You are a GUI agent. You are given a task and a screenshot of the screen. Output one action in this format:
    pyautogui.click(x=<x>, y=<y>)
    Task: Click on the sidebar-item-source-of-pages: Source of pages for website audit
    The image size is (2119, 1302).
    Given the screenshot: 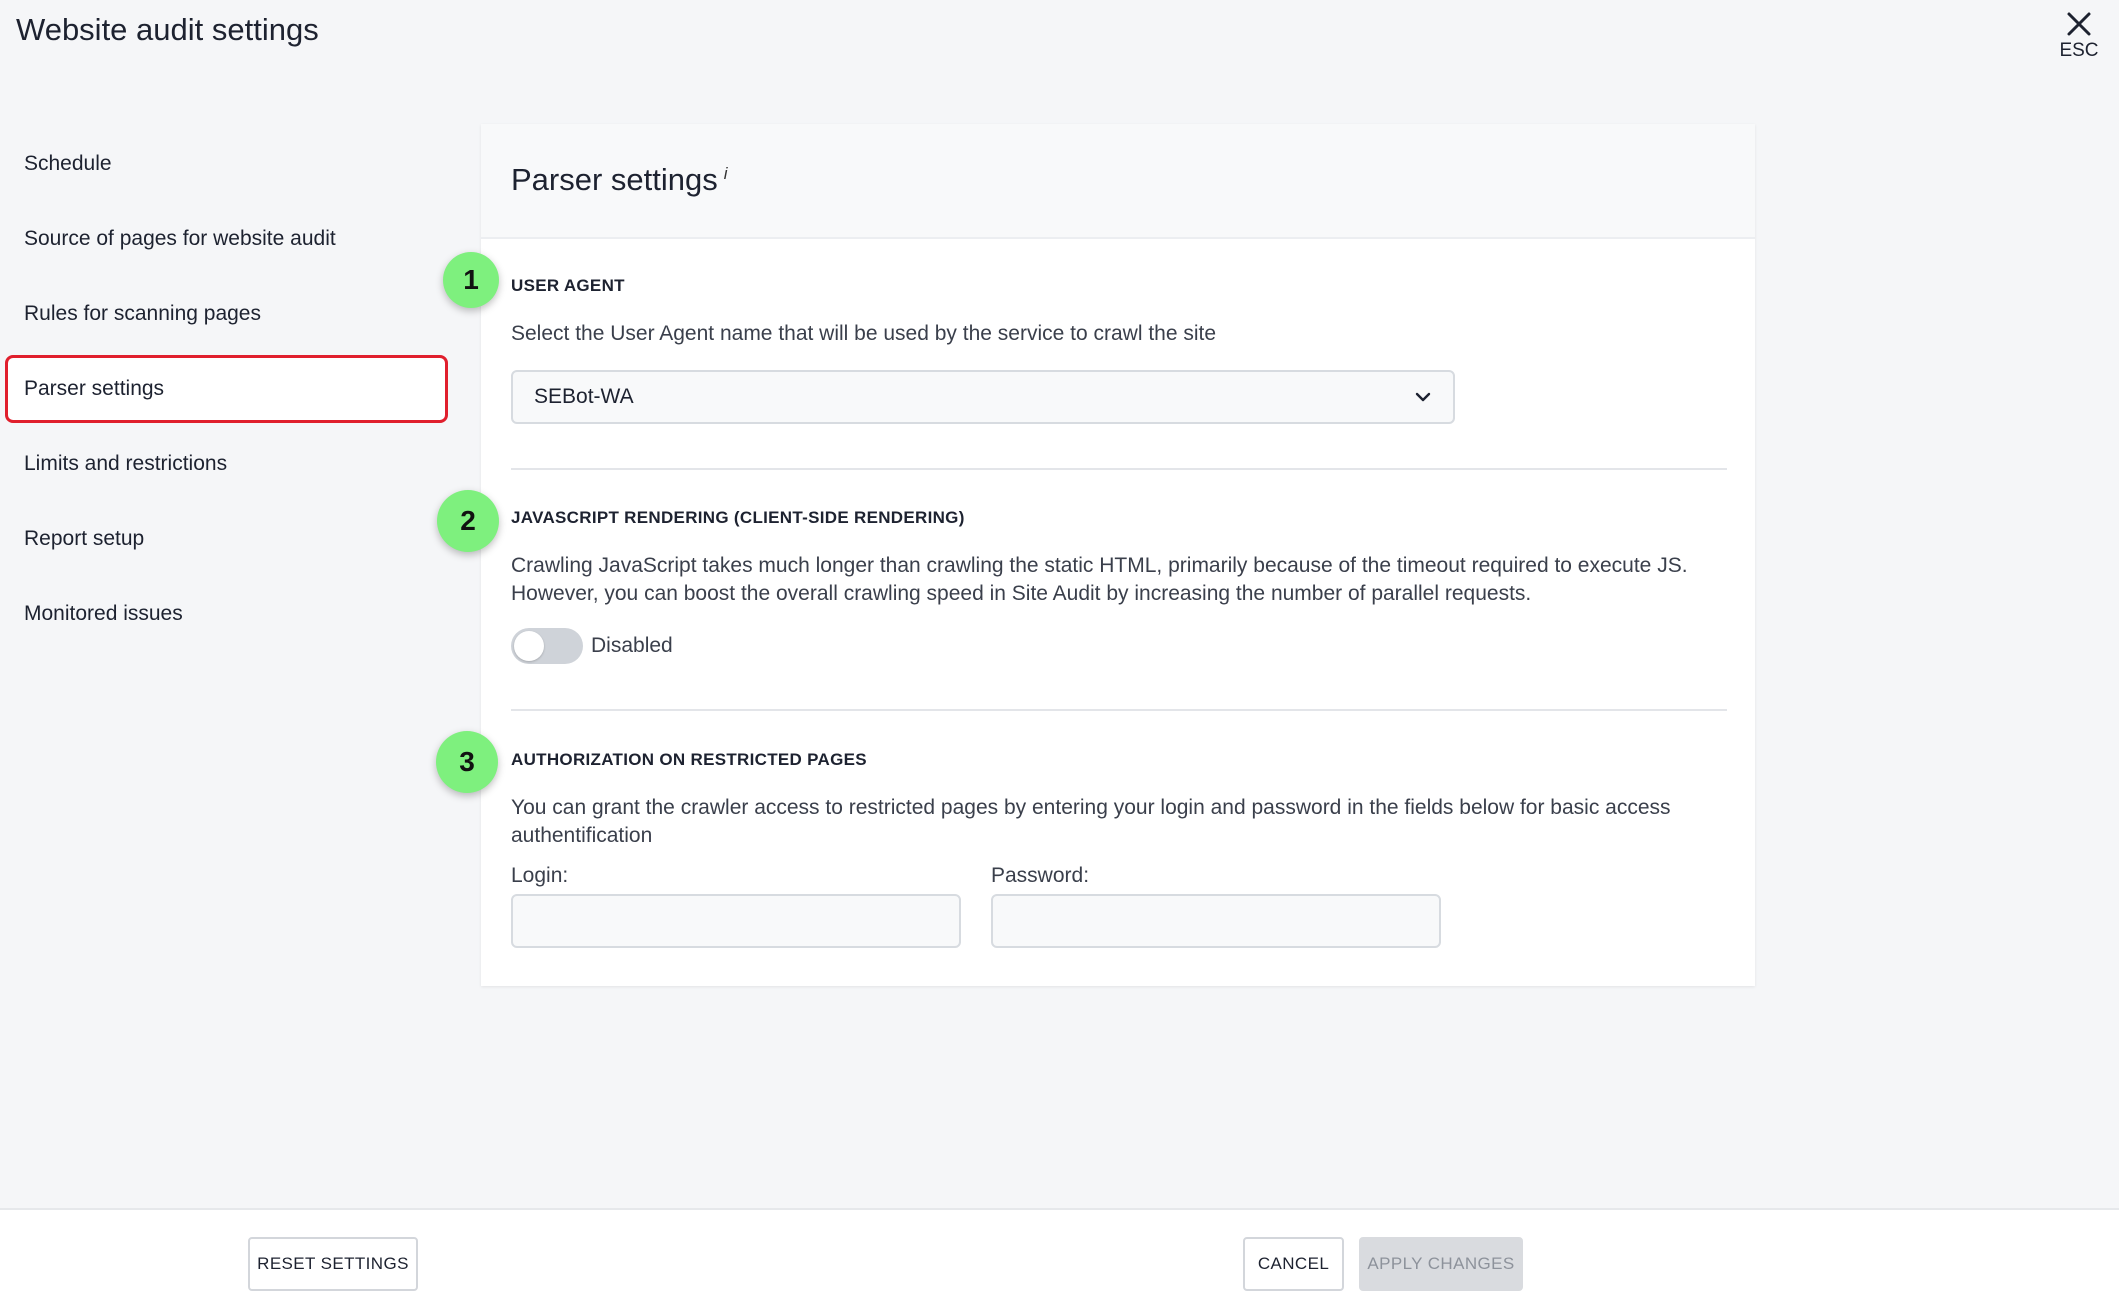 What is the action you would take?
    pyautogui.click(x=226, y=239)
    